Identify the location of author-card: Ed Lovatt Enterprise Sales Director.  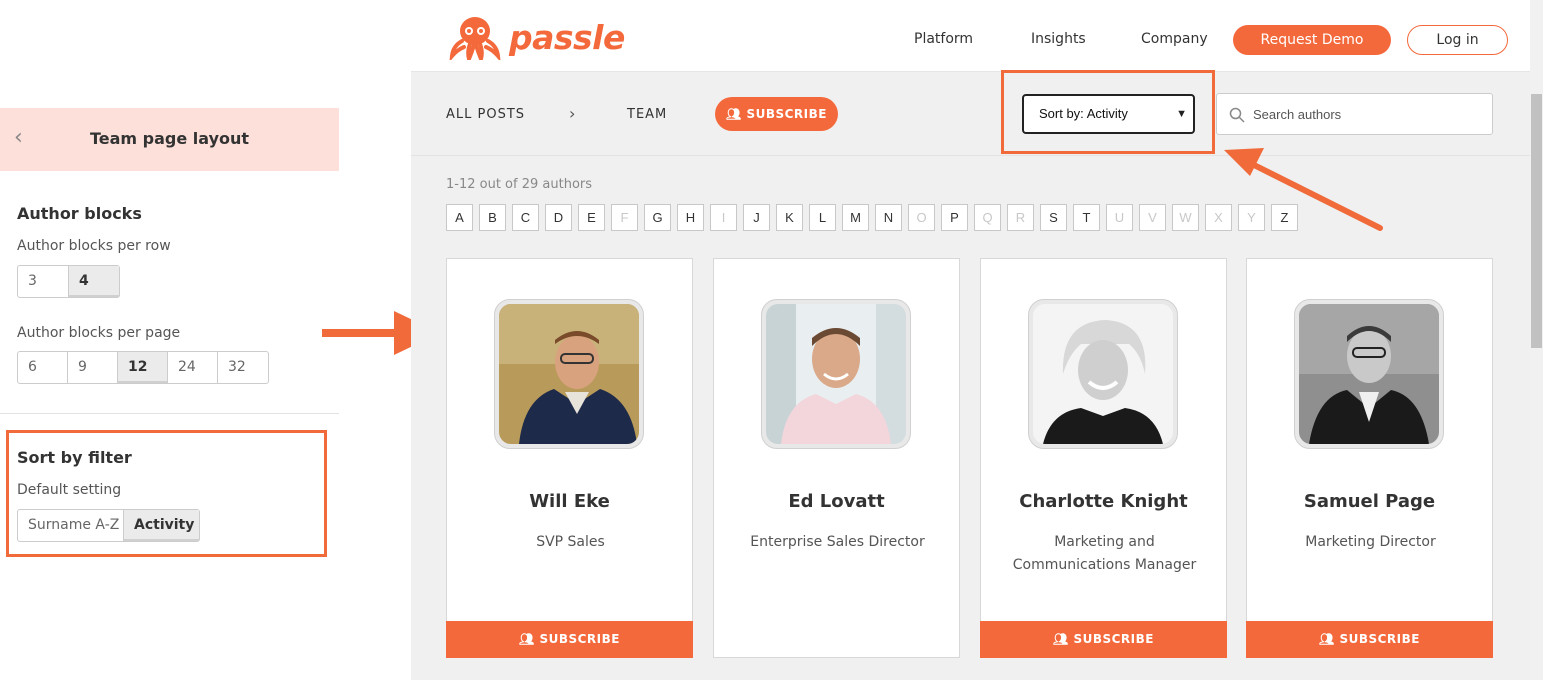
(836, 458).